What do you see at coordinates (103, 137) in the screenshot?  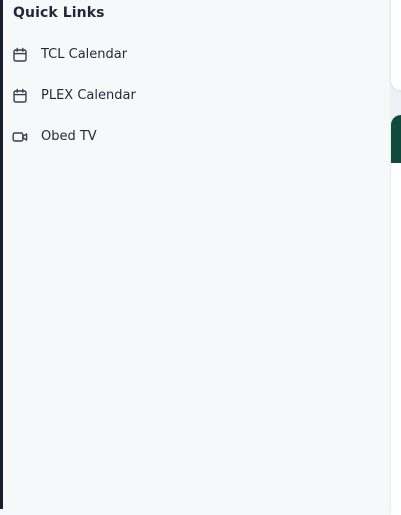 I see `quick-link-obed-tv: Obed TV` at bounding box center [103, 137].